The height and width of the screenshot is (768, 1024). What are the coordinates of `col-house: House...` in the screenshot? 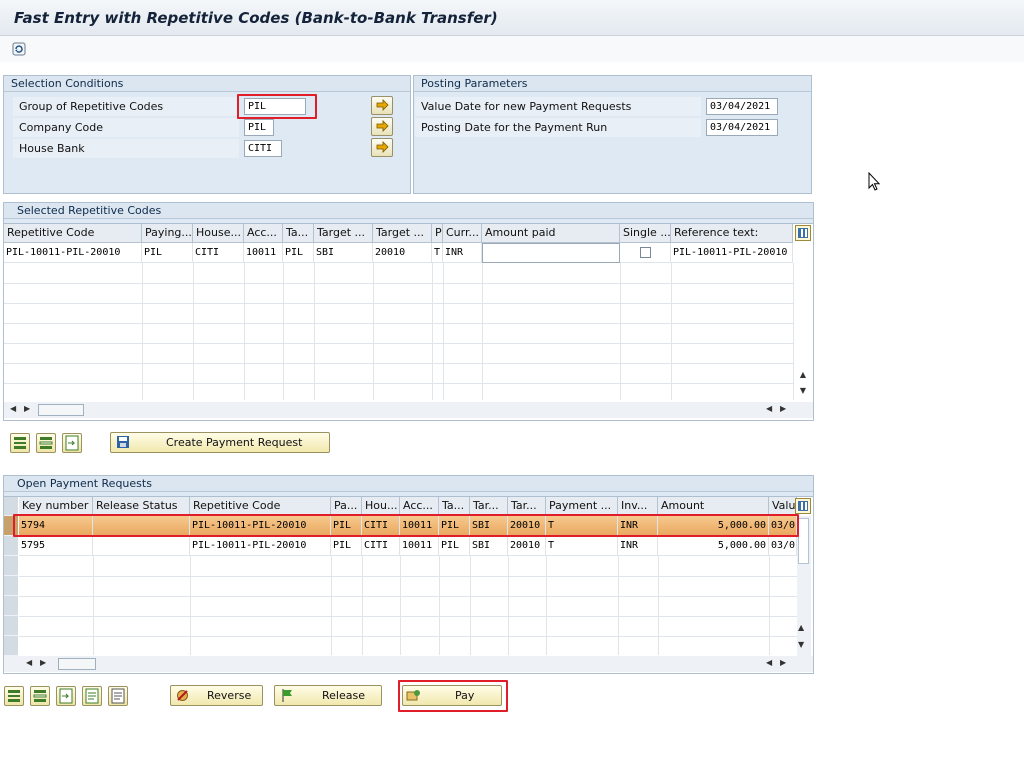 It's located at (218, 233).